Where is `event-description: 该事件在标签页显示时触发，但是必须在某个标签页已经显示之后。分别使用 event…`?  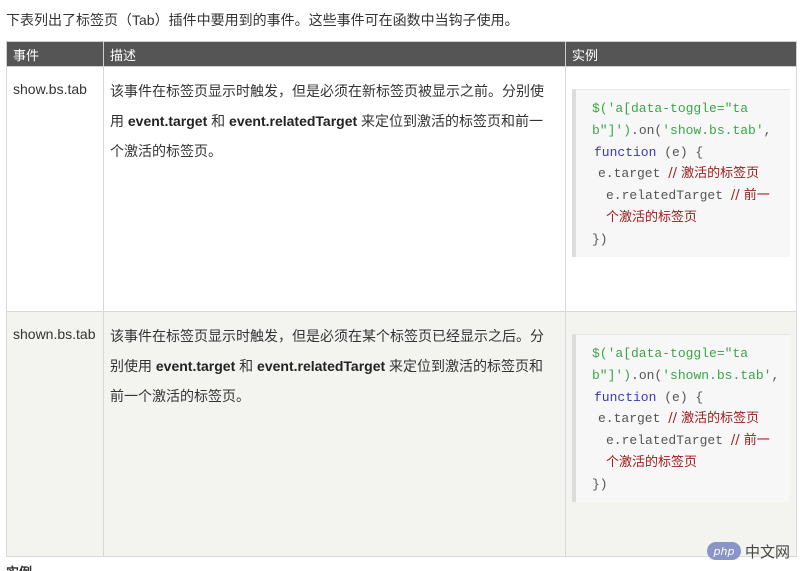
event-description: 该事件在标签页显示时触发，但是必须在某个标签页已经显示之后。分别使用 event… is located at coordinates (334, 361).